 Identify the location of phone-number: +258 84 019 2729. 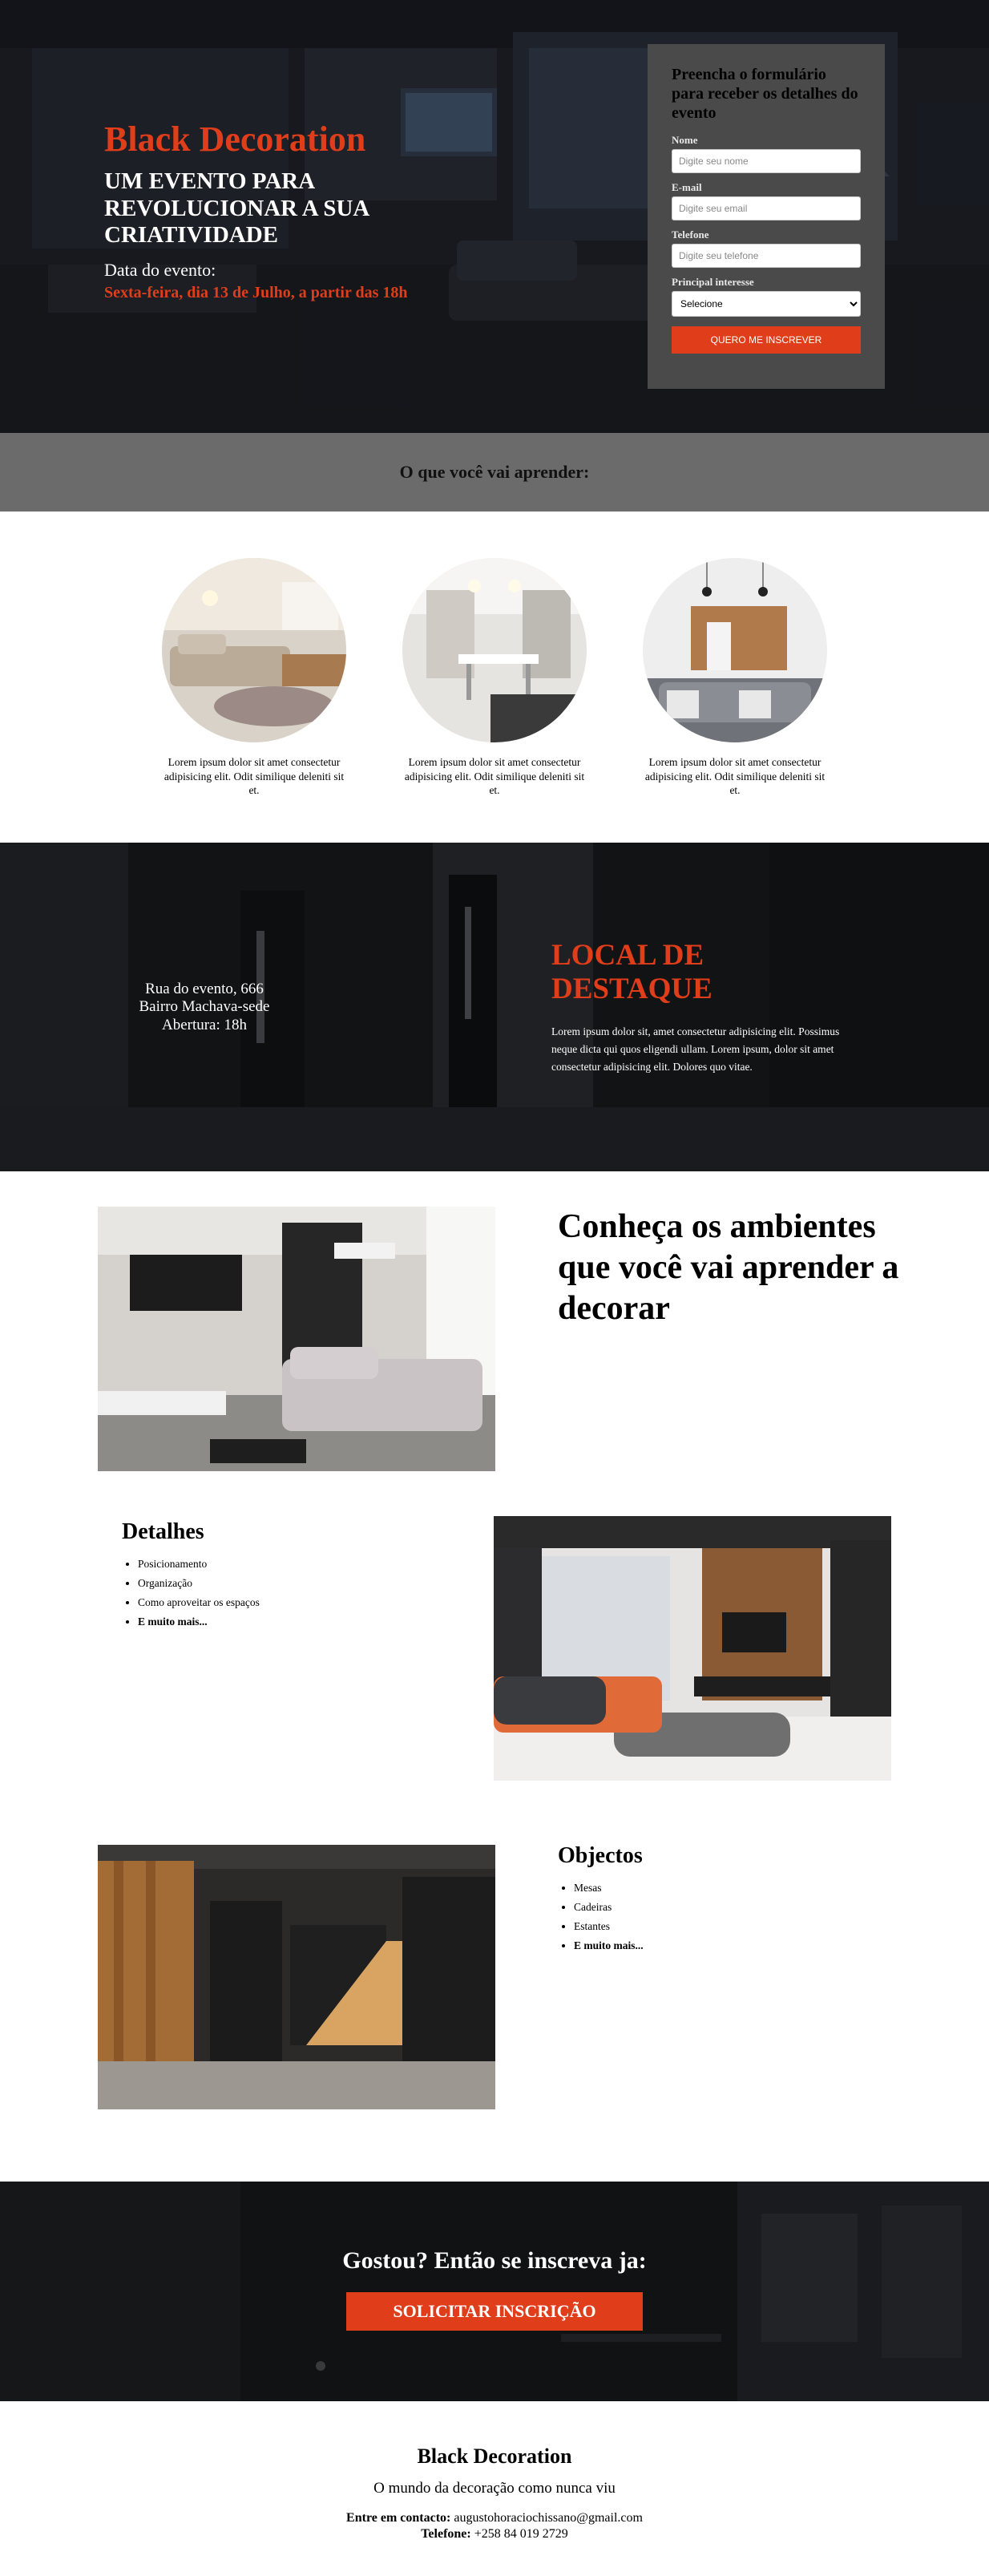
(521, 2534).